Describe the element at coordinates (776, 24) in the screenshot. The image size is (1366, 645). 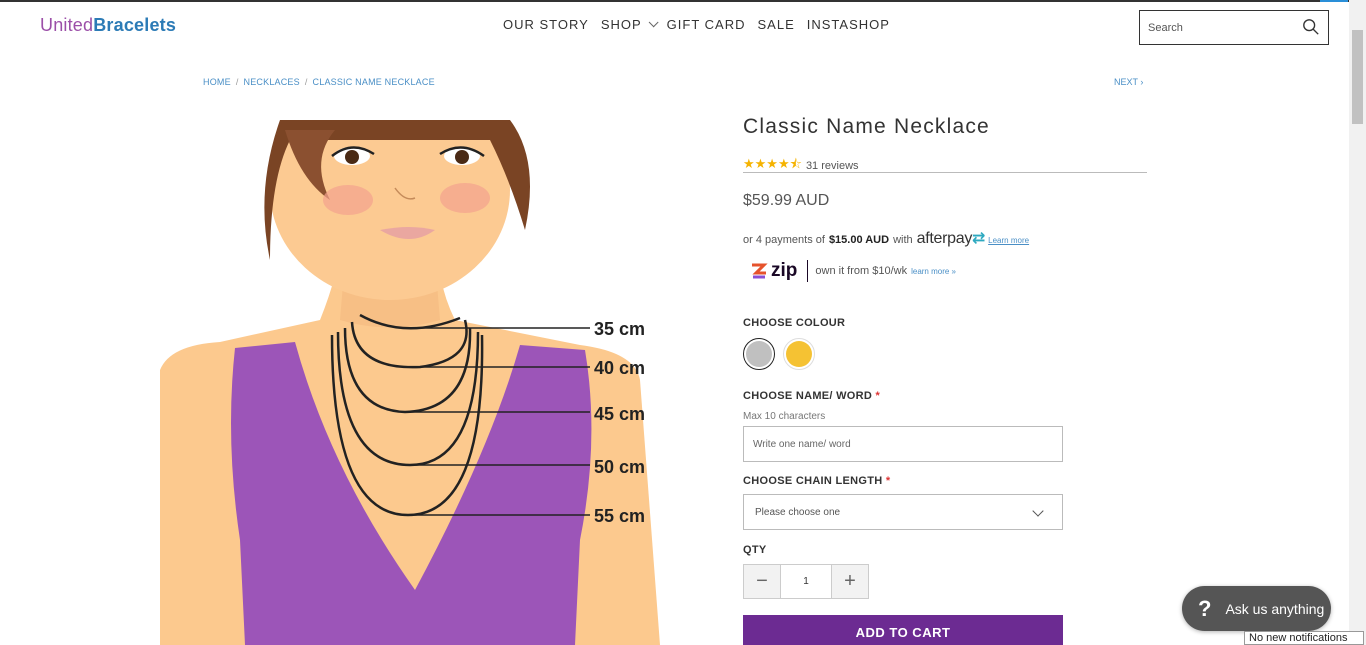
I see `nav-sale: SALE` at that location.